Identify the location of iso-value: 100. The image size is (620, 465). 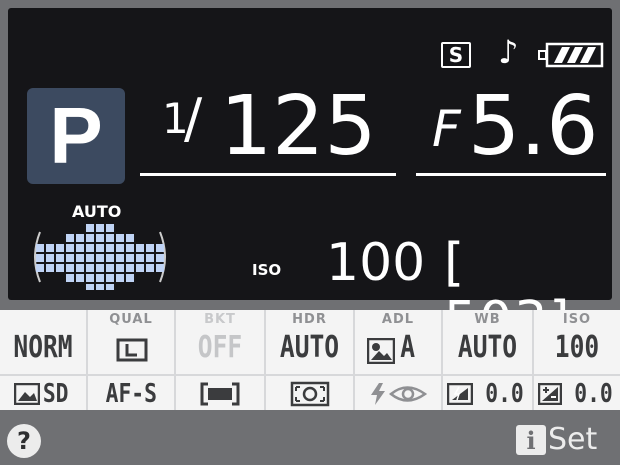
(376, 263).